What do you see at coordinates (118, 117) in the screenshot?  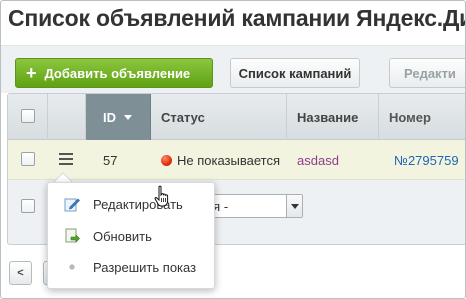 I see `column-header-id: ID` at bounding box center [118, 117].